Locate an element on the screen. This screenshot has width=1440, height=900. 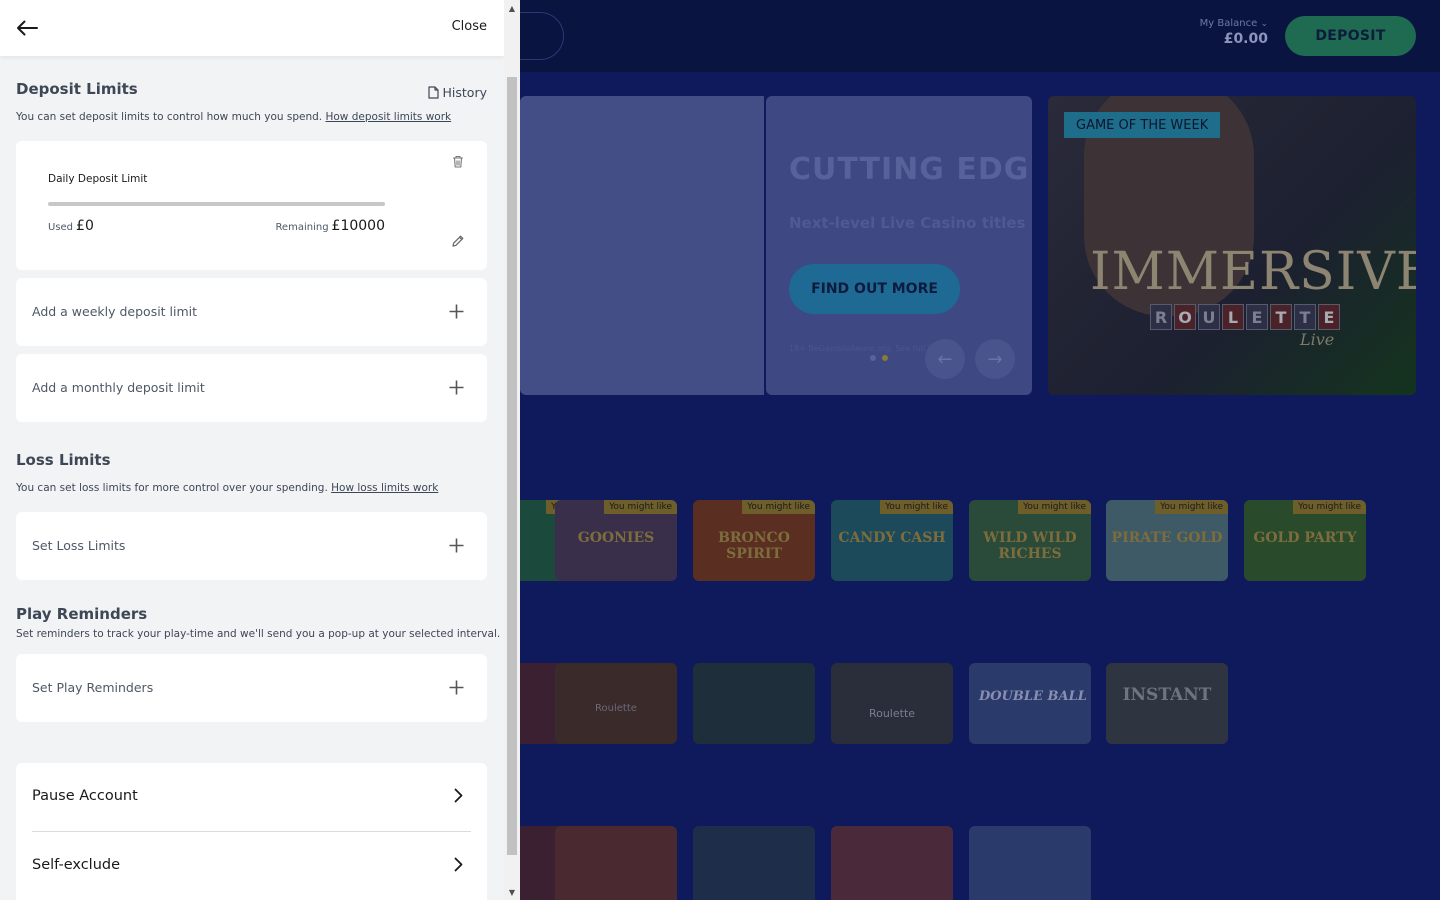
loss-limits-title: Loss Limits is located at coordinates (63, 460).